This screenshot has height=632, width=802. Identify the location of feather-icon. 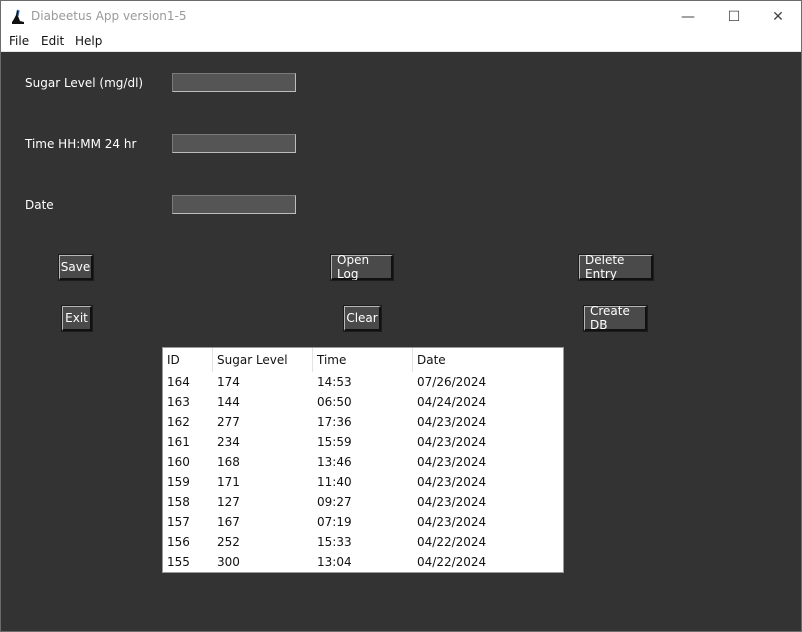
(18, 16).